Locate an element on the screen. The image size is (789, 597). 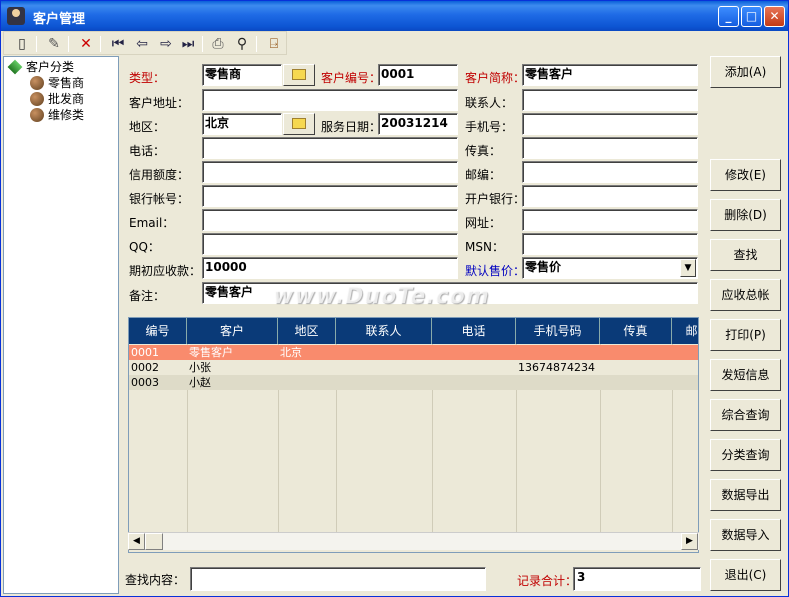
category-query-button: 分类查询 is located at coordinates (745, 455).